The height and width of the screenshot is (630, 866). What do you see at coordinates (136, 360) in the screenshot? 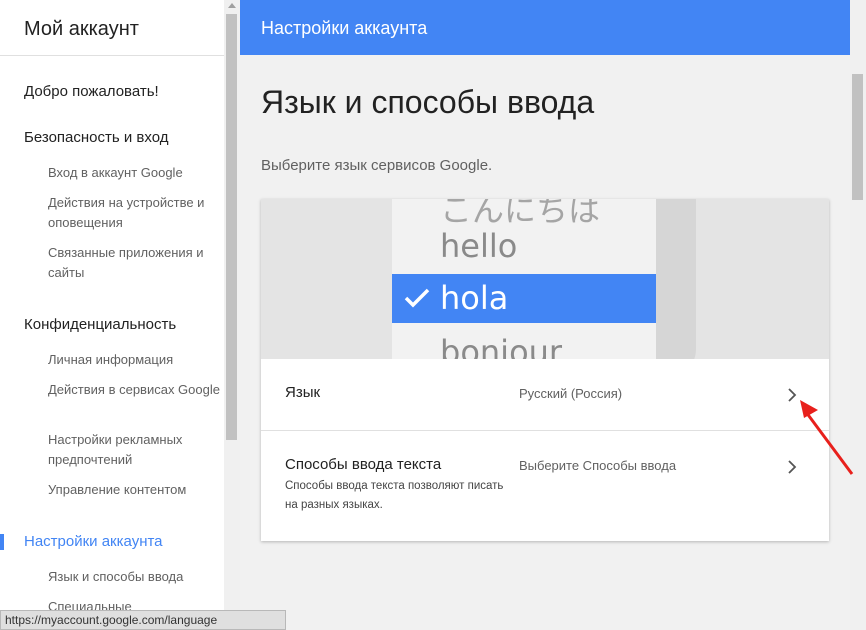
I see `sidebar-item-personal-info: Личная информация` at bounding box center [136, 360].